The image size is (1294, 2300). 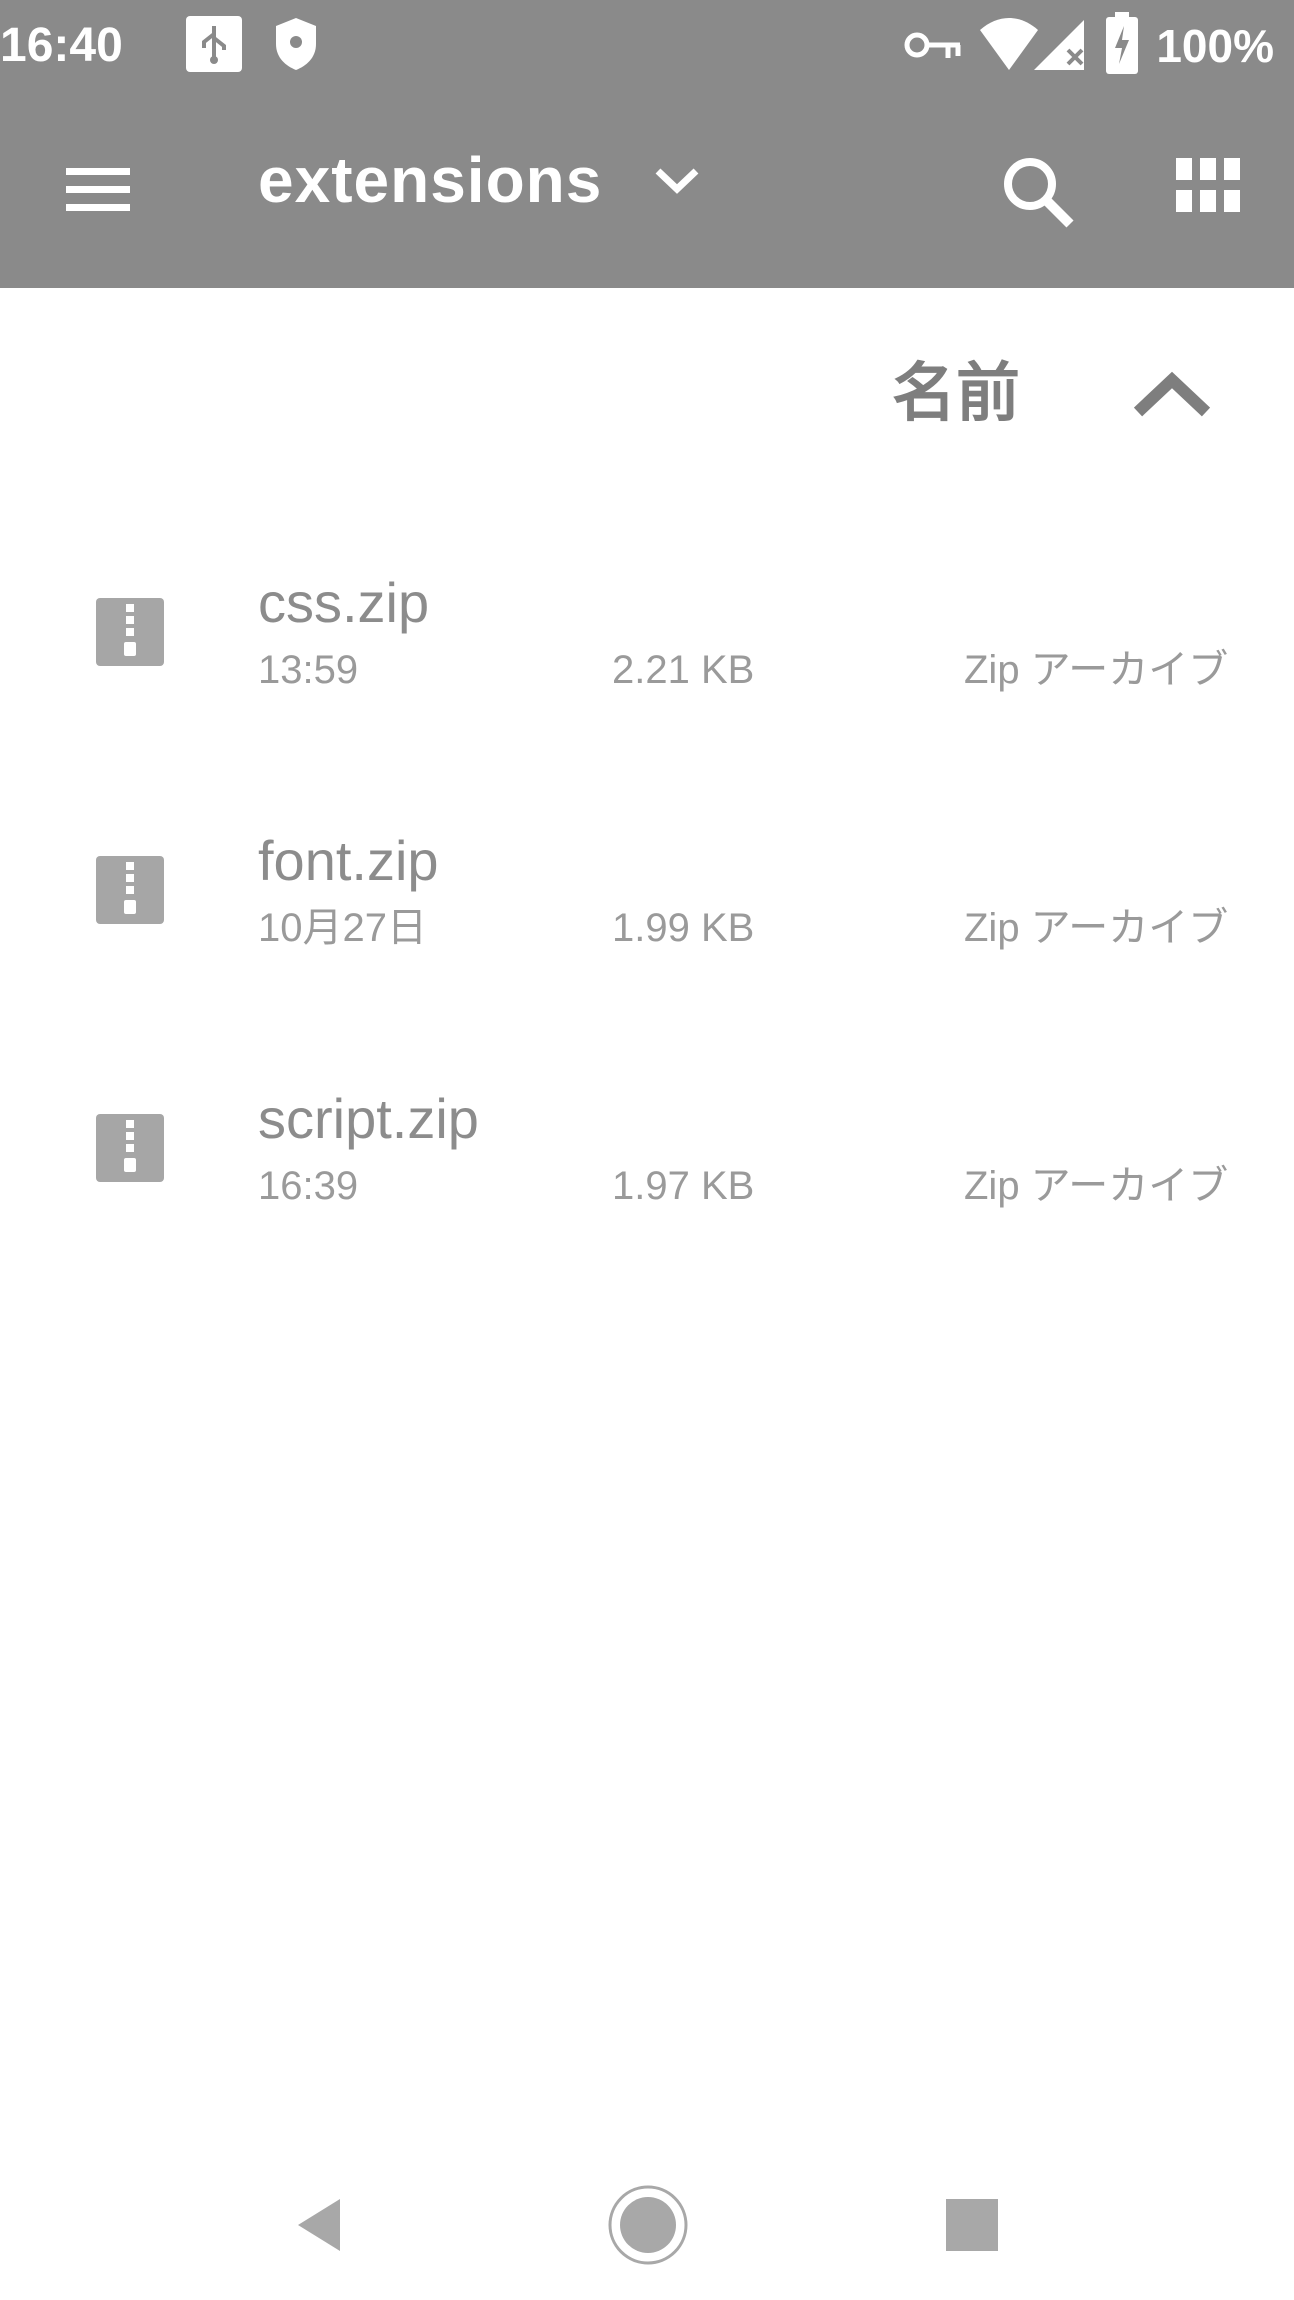 I want to click on app-bar: extensions, so click(x=647, y=190).